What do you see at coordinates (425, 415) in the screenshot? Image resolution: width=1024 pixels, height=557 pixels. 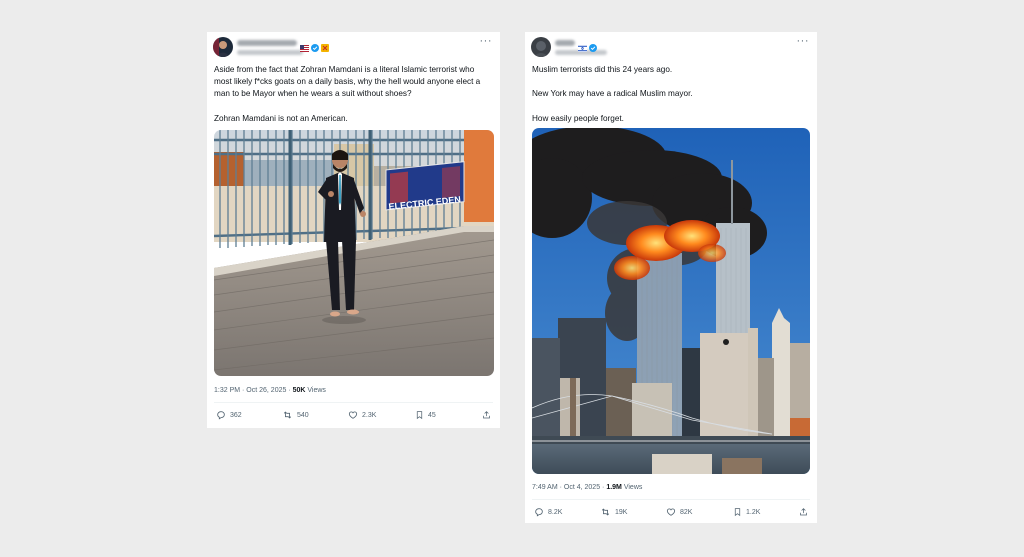 I see `bookmark-button: 45` at bounding box center [425, 415].